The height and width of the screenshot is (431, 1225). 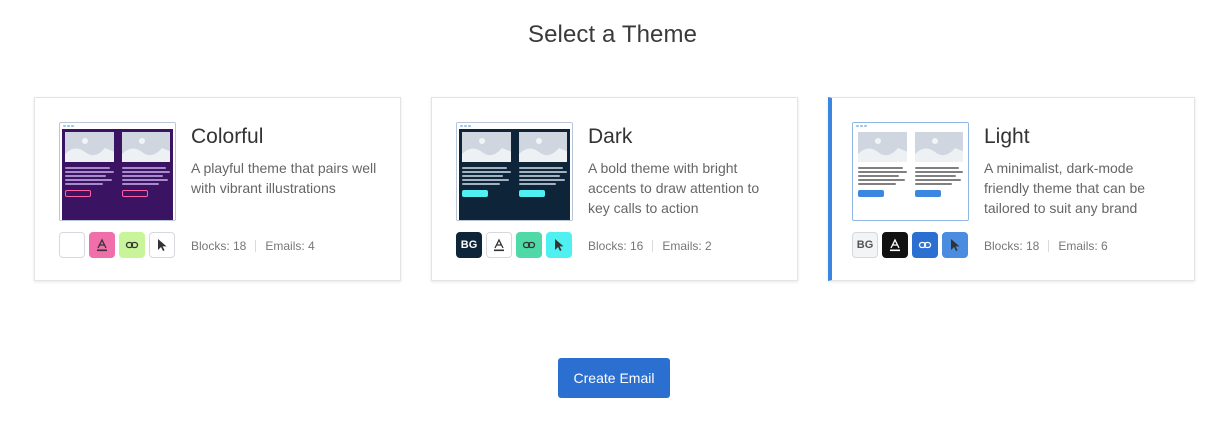 I want to click on blocks-count: Blocks: 16, so click(x=616, y=246).